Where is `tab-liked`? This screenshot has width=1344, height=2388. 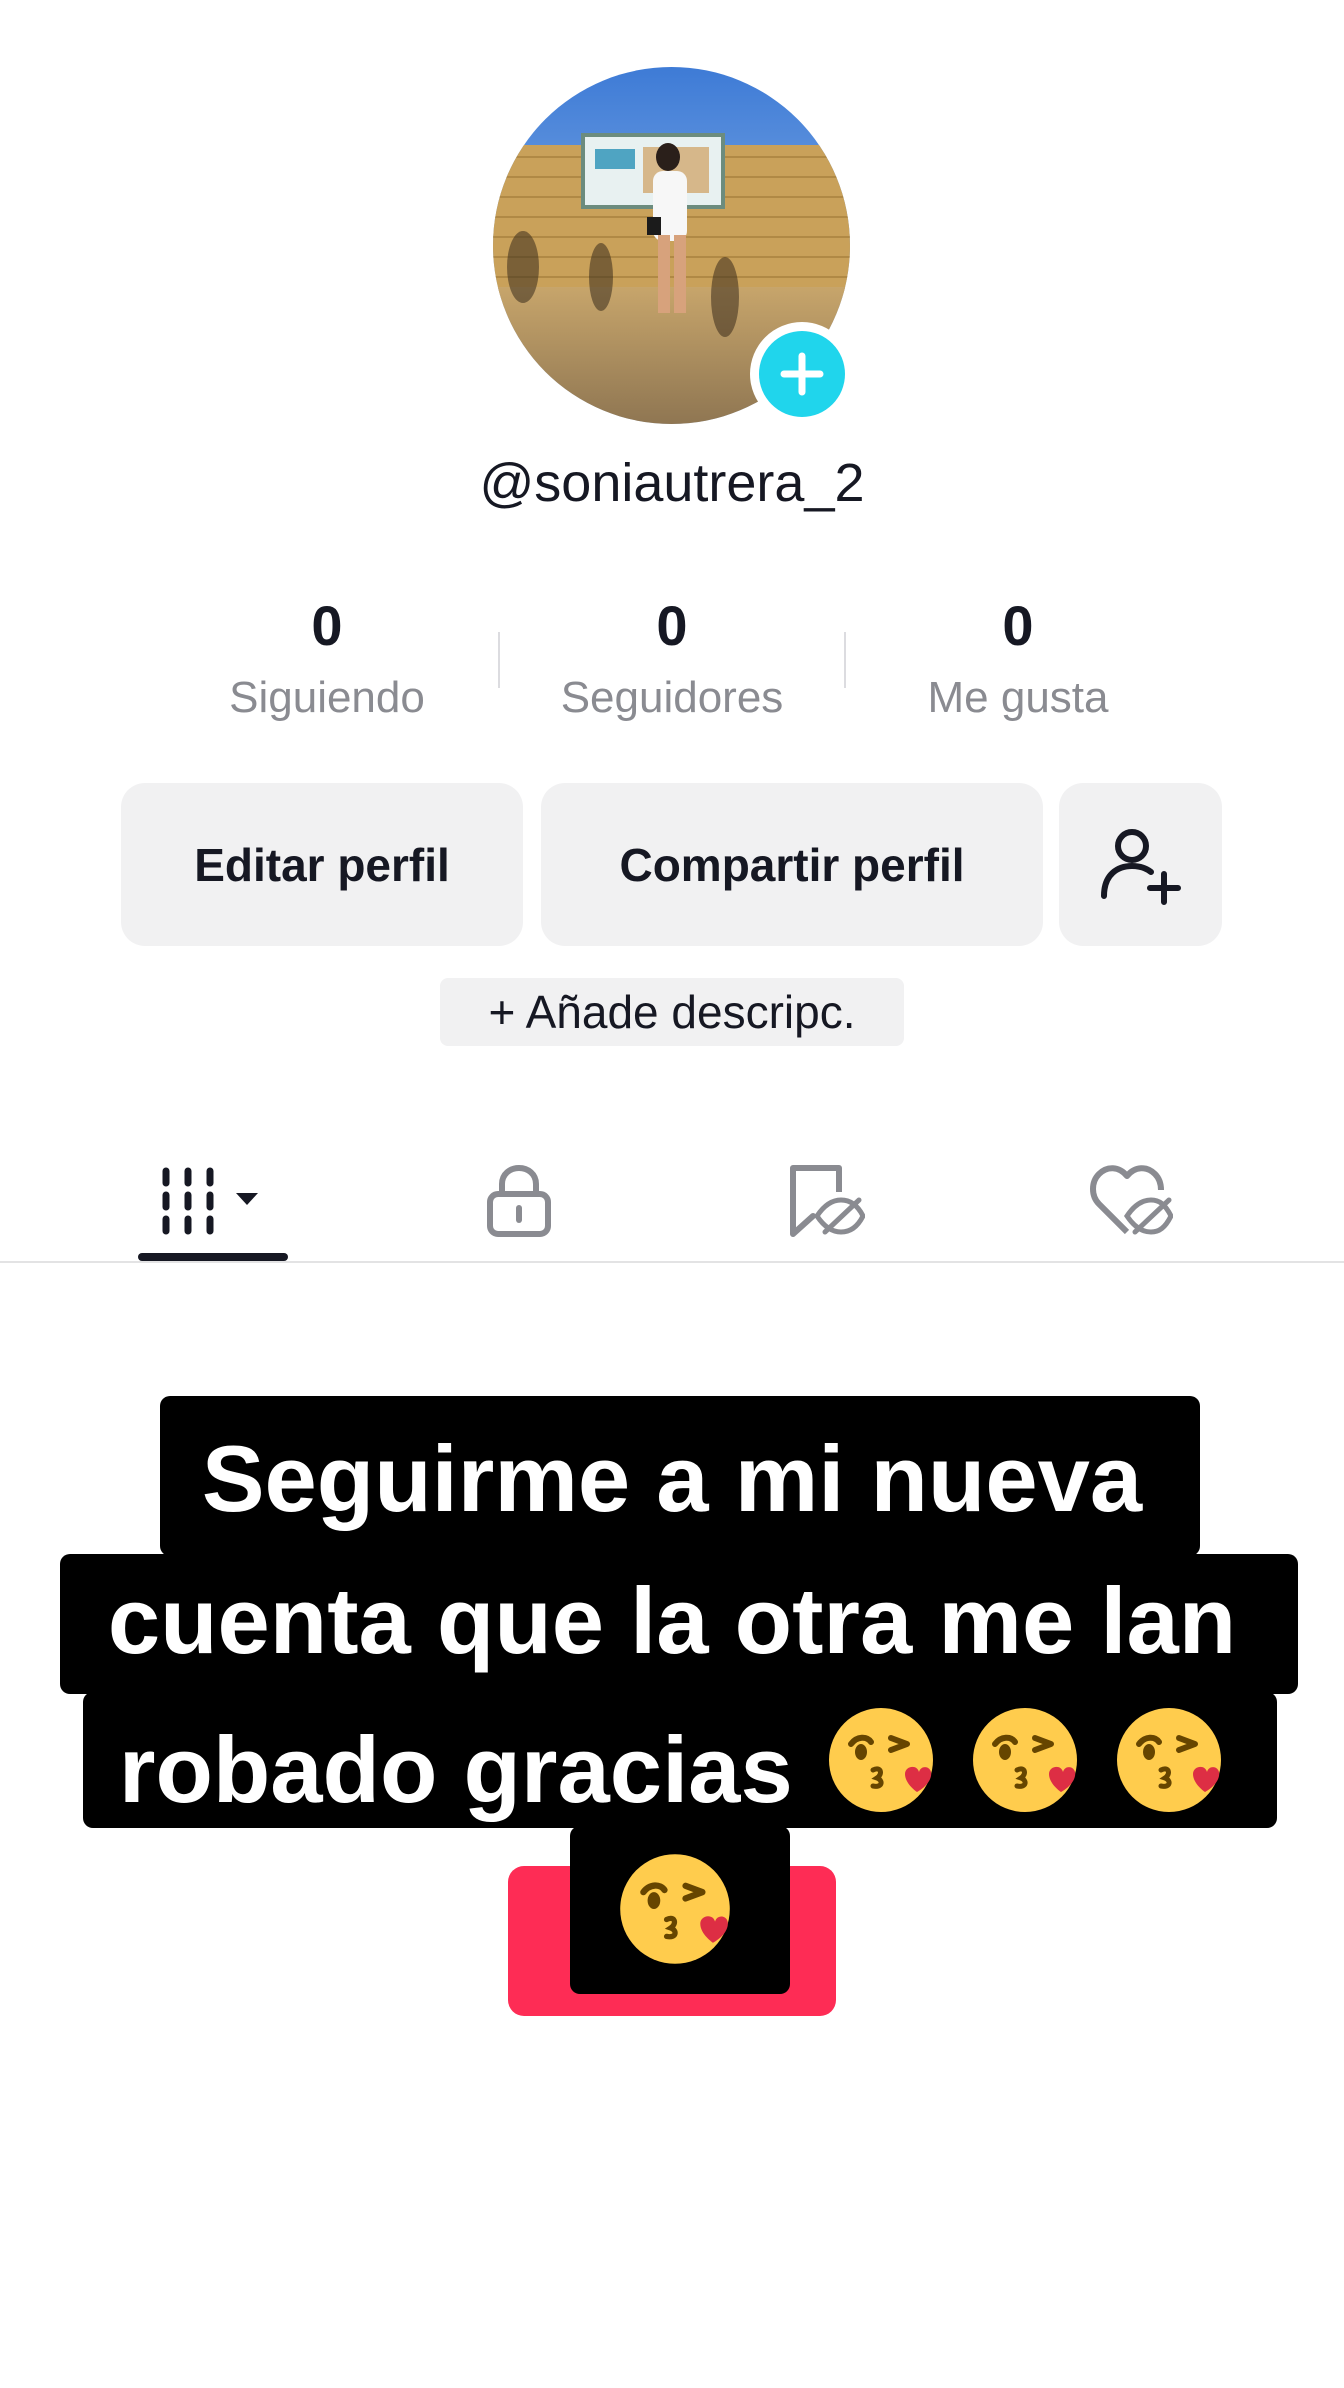
tab-liked is located at coordinates (1131, 1200).